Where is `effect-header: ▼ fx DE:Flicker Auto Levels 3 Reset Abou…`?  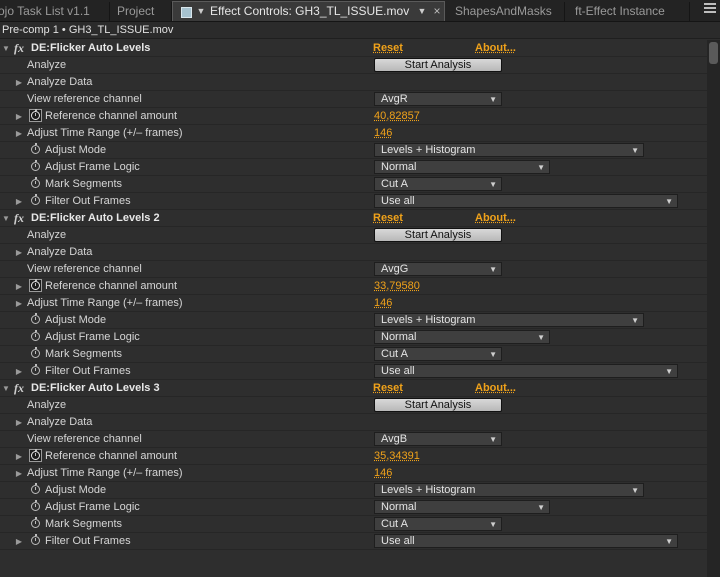
effect-header: ▼ fx DE:Flicker Auto Levels 3 Reset Abou… is located at coordinates (353, 388).